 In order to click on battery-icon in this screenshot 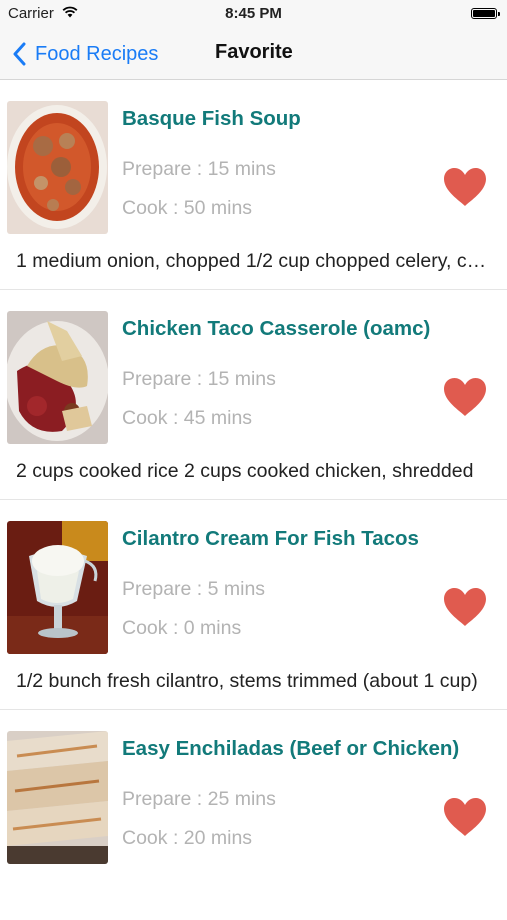, I will do `click(485, 13)`.